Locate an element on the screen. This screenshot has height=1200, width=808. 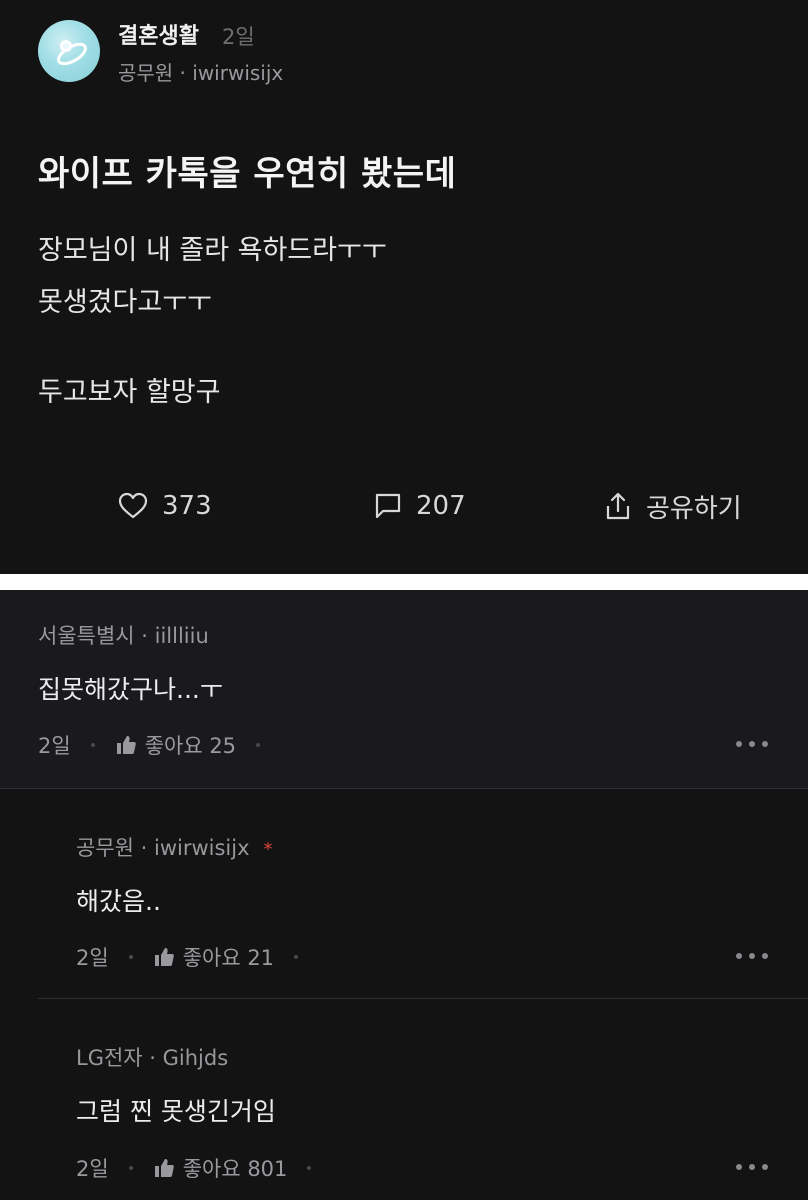
reply-author: 공무원 · iwirwisijx * is located at coordinates (174, 847).